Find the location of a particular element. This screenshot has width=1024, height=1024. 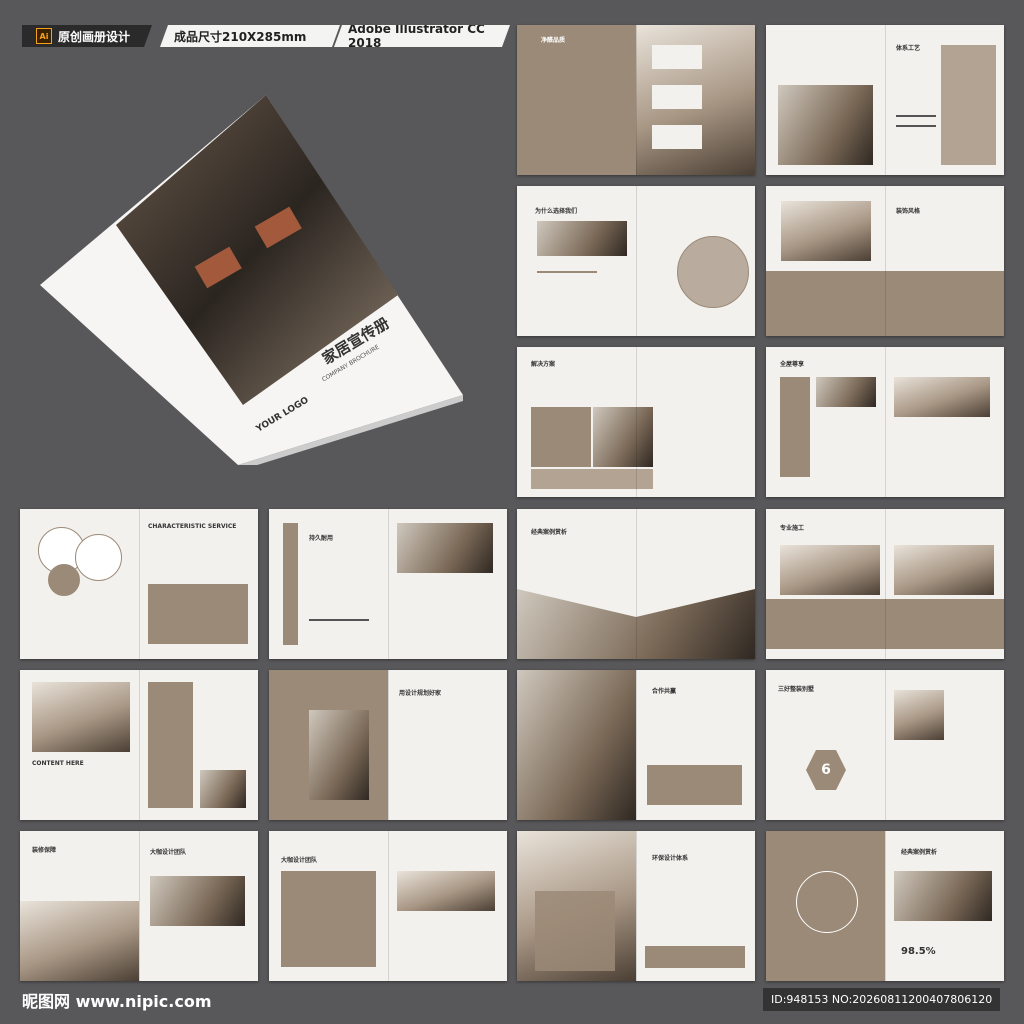

spread-2: 体系工艺 is located at coordinates (885, 100).